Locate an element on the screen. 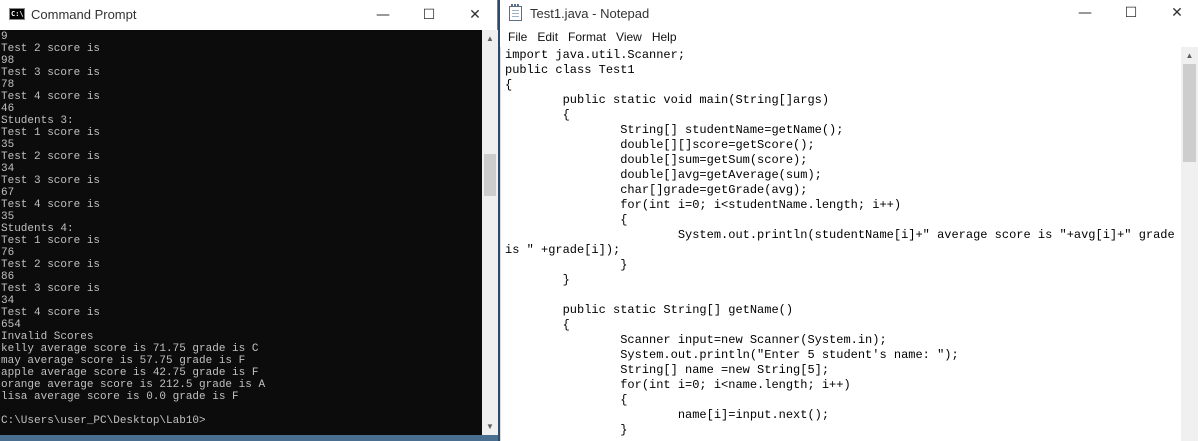 This screenshot has height=441, width=1200. code-line: double[]sum=getSum(score); is located at coordinates (656, 160).